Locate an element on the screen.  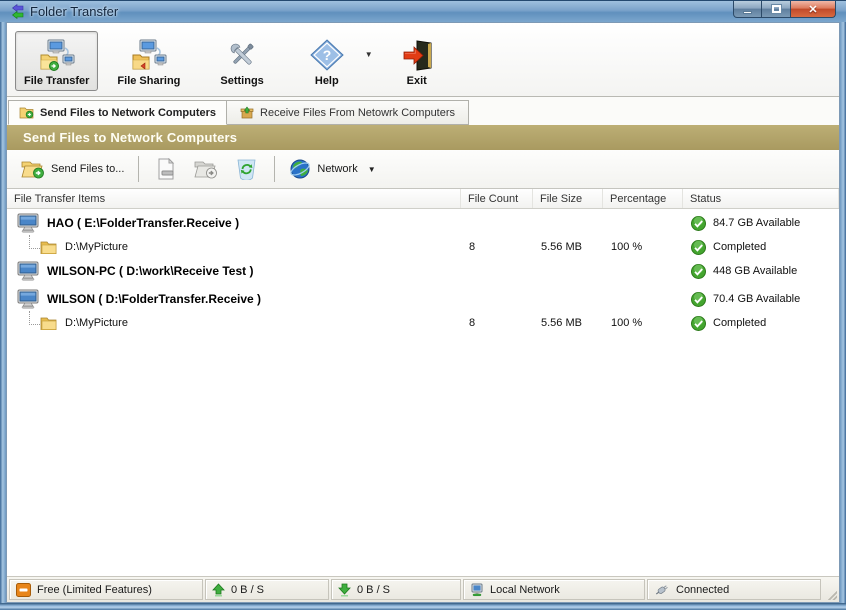
remove-item-button is located at coordinates (166, 169).